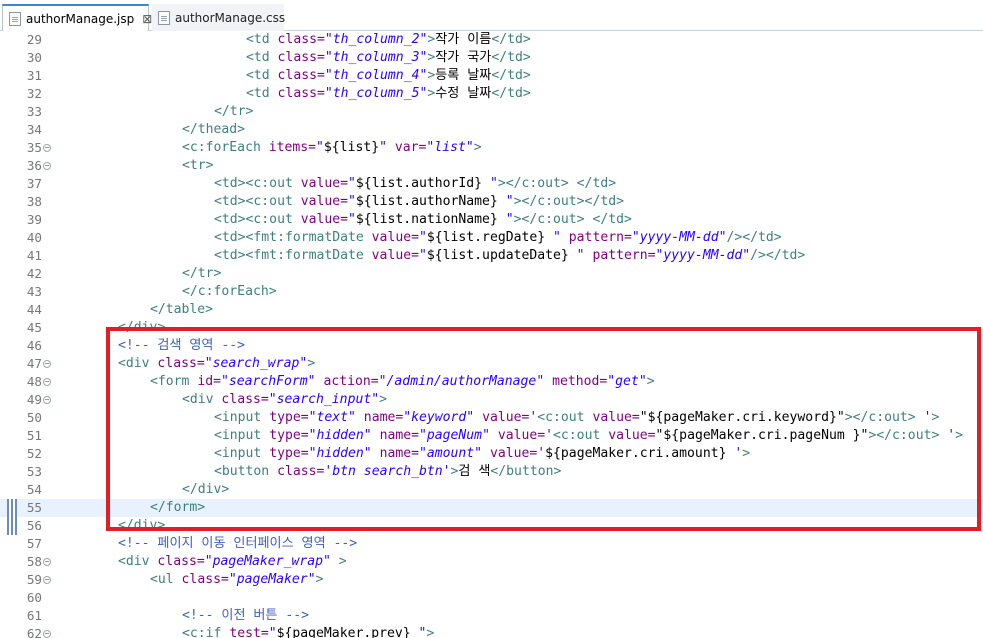 The image size is (983, 638). I want to click on code-line: 62− <c:if test="${pageMaker.prev} ">, so click(491, 631).